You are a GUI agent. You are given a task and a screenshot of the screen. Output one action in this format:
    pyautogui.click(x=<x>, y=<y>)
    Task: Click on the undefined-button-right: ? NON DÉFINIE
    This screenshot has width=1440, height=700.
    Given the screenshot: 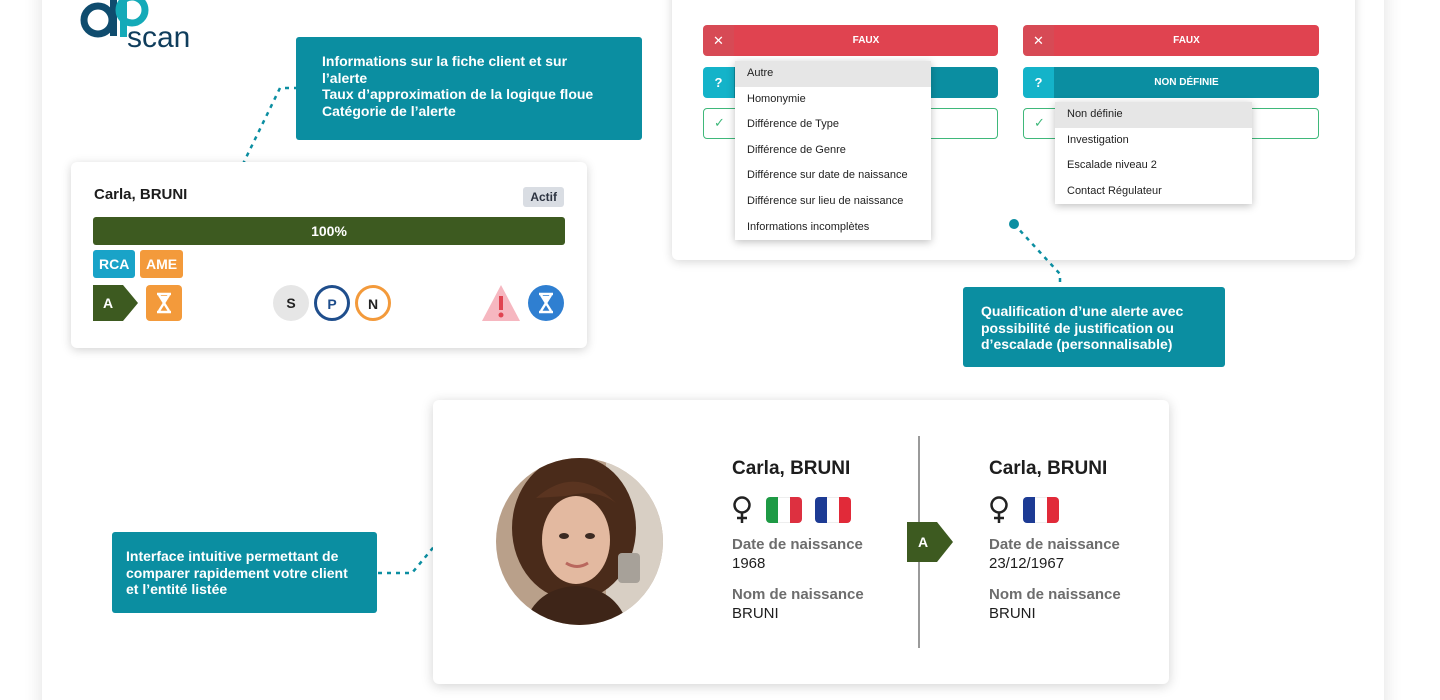 What is the action you would take?
    pyautogui.click(x=1171, y=82)
    